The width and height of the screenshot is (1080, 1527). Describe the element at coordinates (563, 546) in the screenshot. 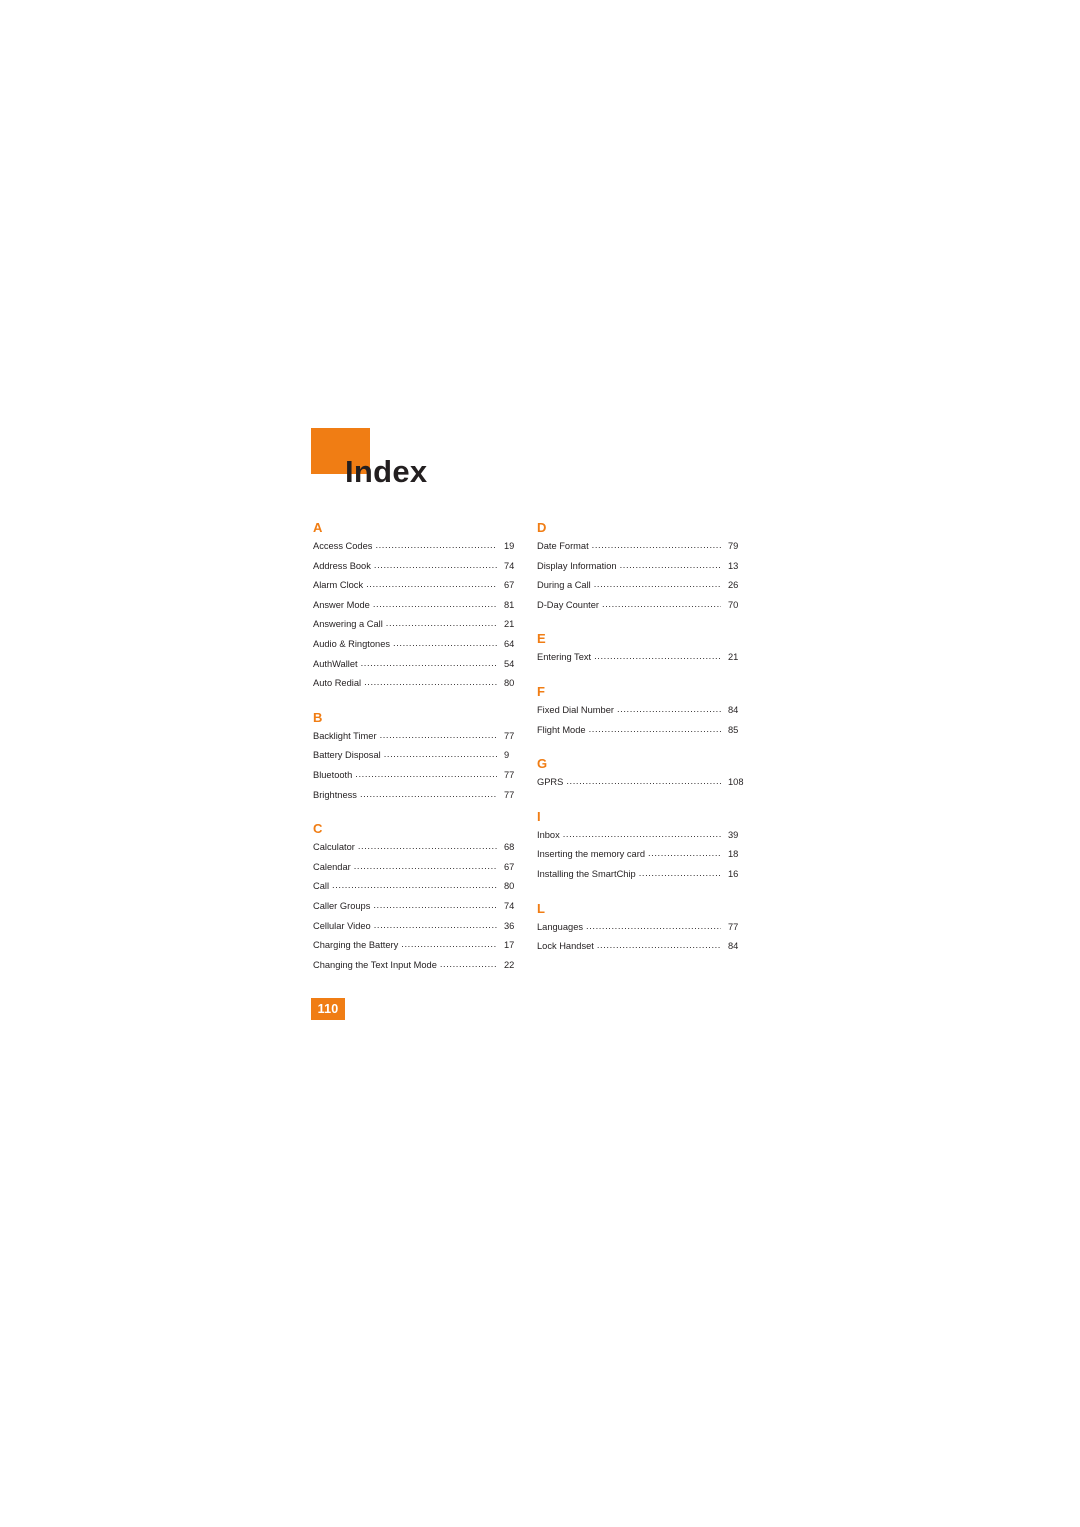

I see `index-entry-label: Date Format` at that location.